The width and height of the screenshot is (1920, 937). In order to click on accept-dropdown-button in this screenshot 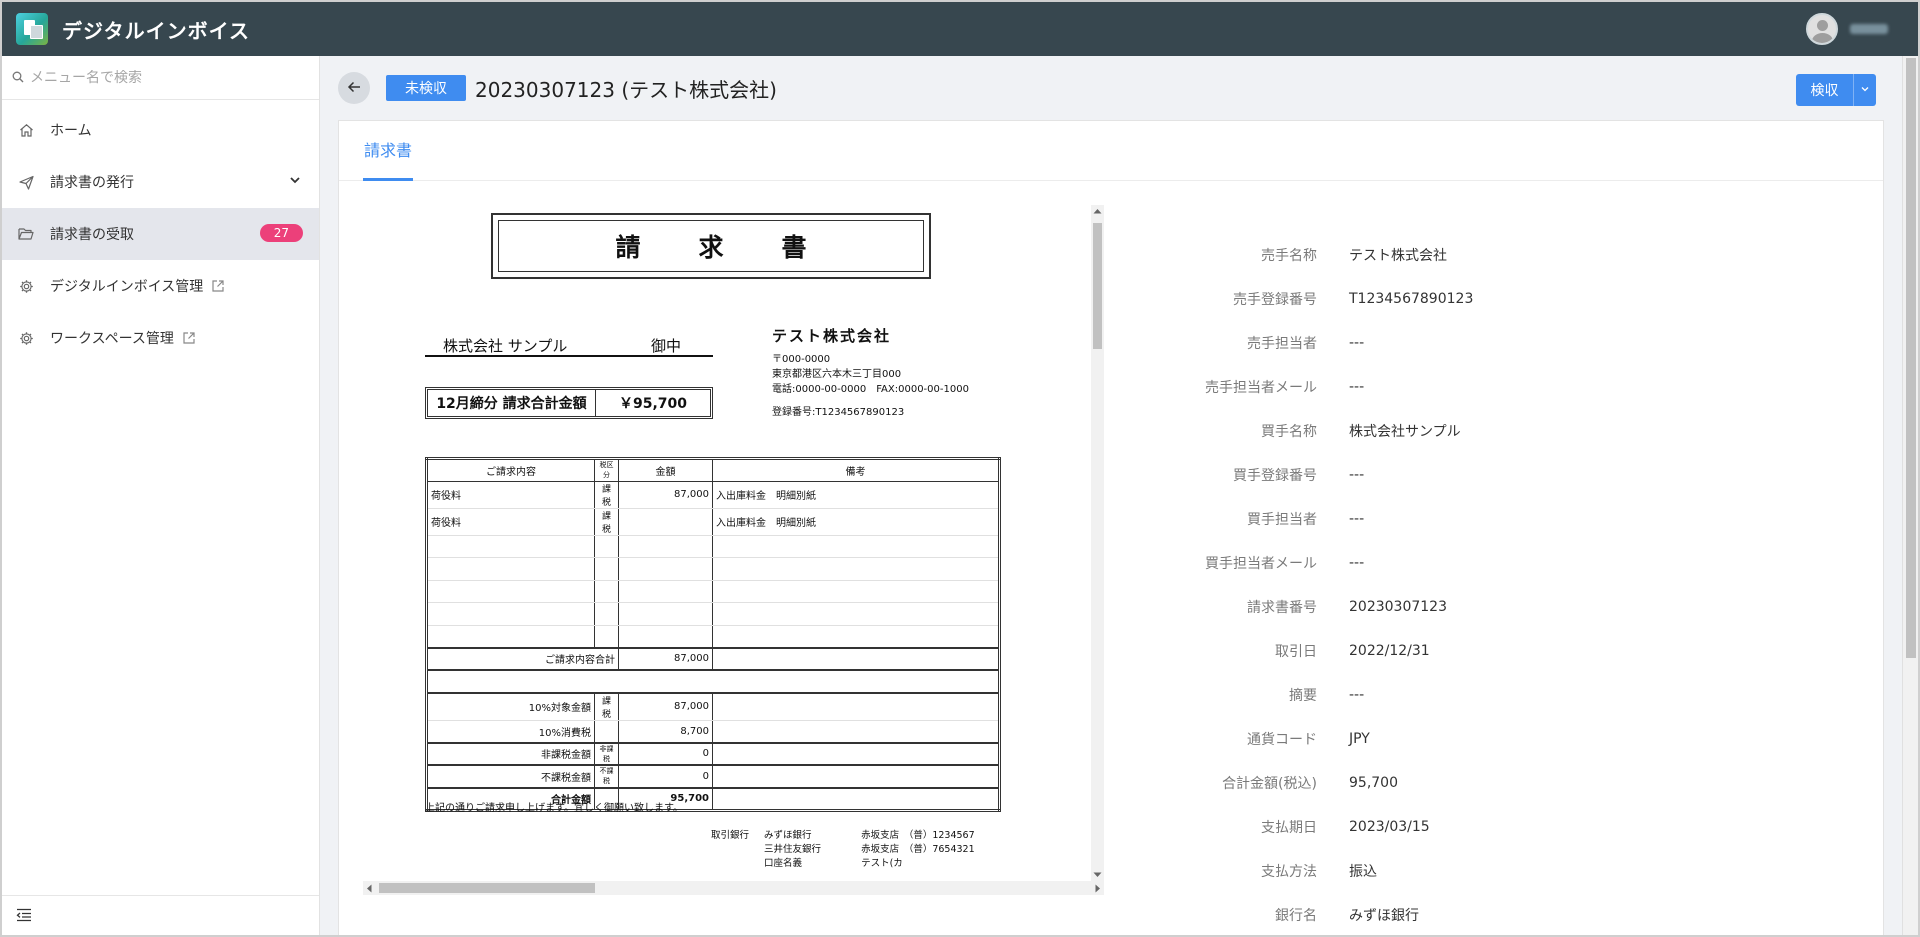, I will do `click(1865, 90)`.